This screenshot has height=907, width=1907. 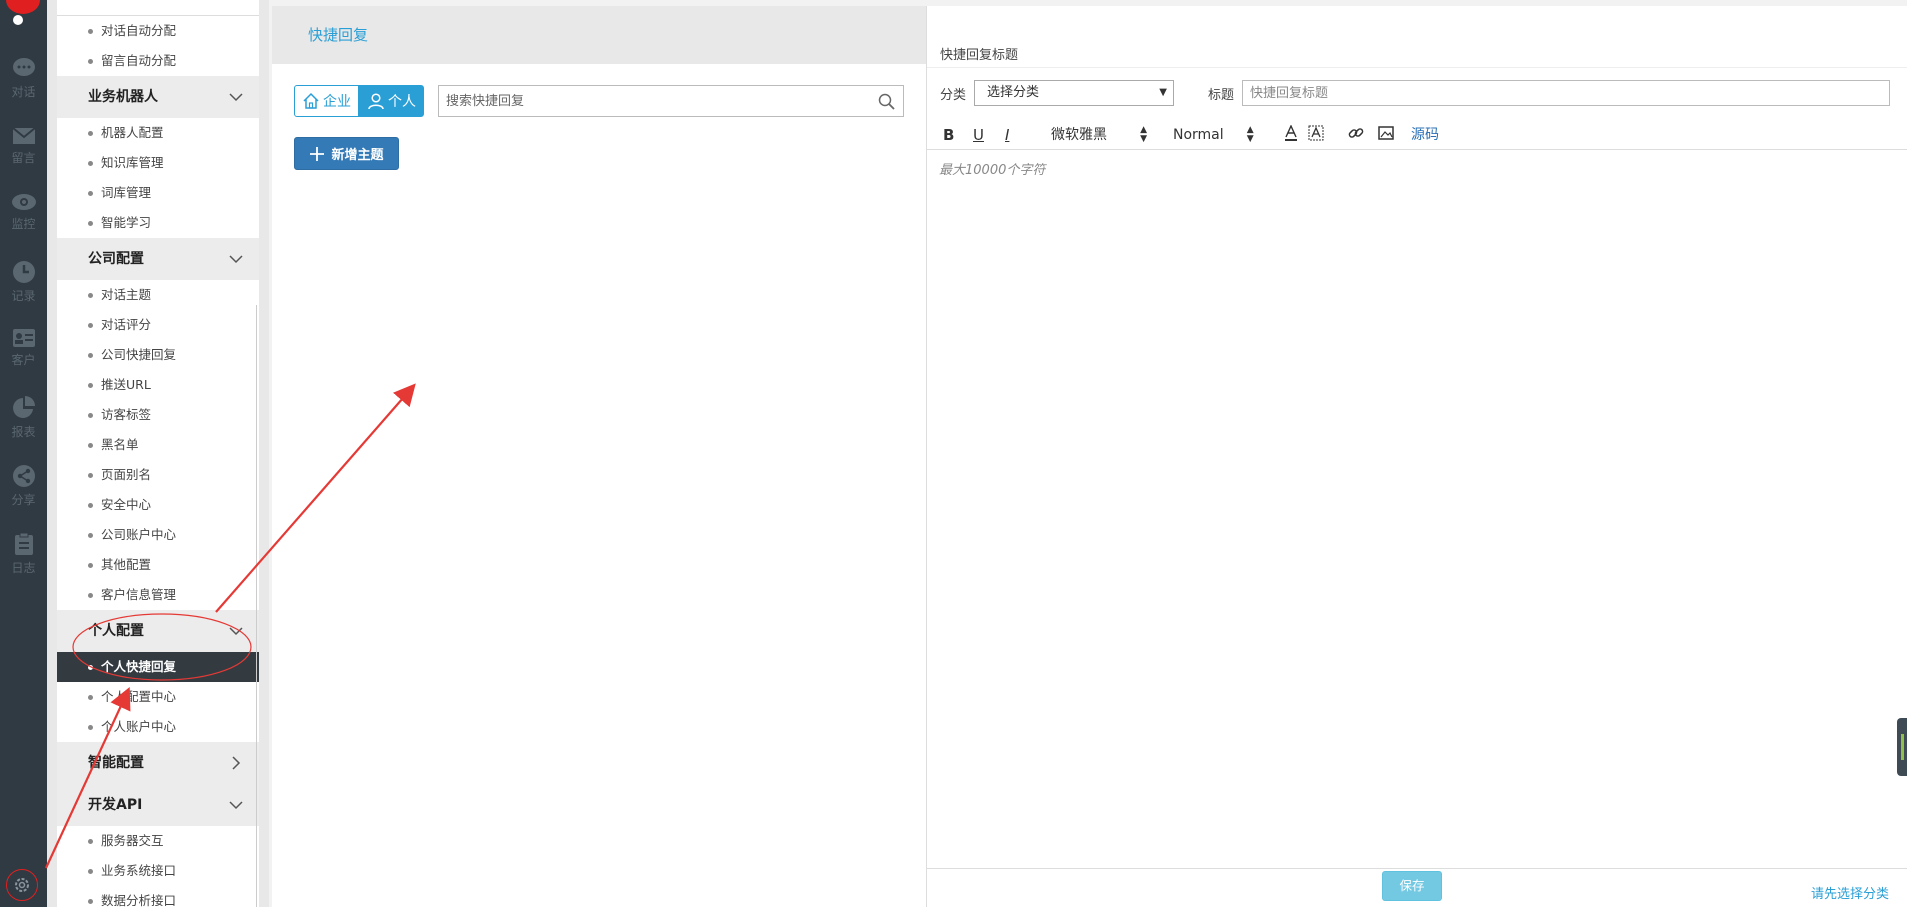 I want to click on background-color-button, so click(x=1316, y=135).